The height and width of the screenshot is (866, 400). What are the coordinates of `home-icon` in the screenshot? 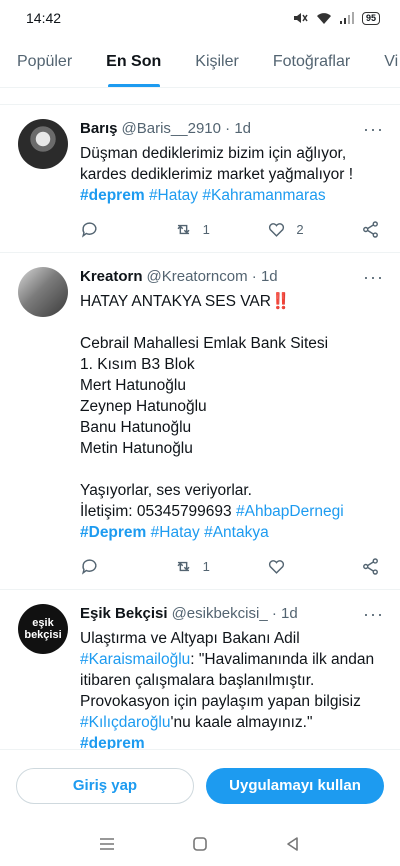 It's located at (200, 844).